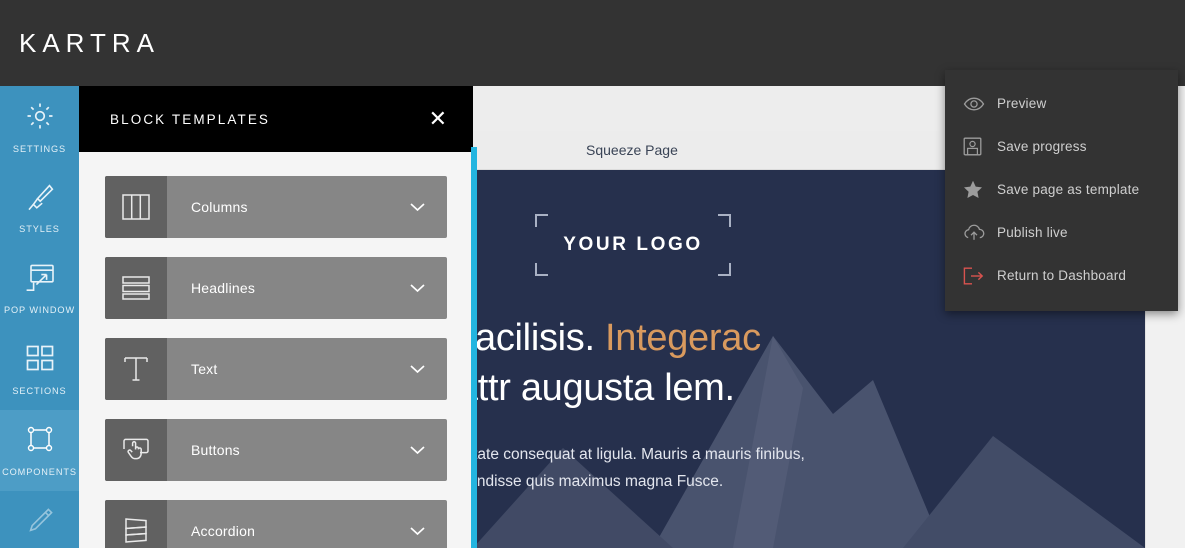  Describe the element at coordinates (980, 104) in the screenshot. I see `eye-icon` at that location.